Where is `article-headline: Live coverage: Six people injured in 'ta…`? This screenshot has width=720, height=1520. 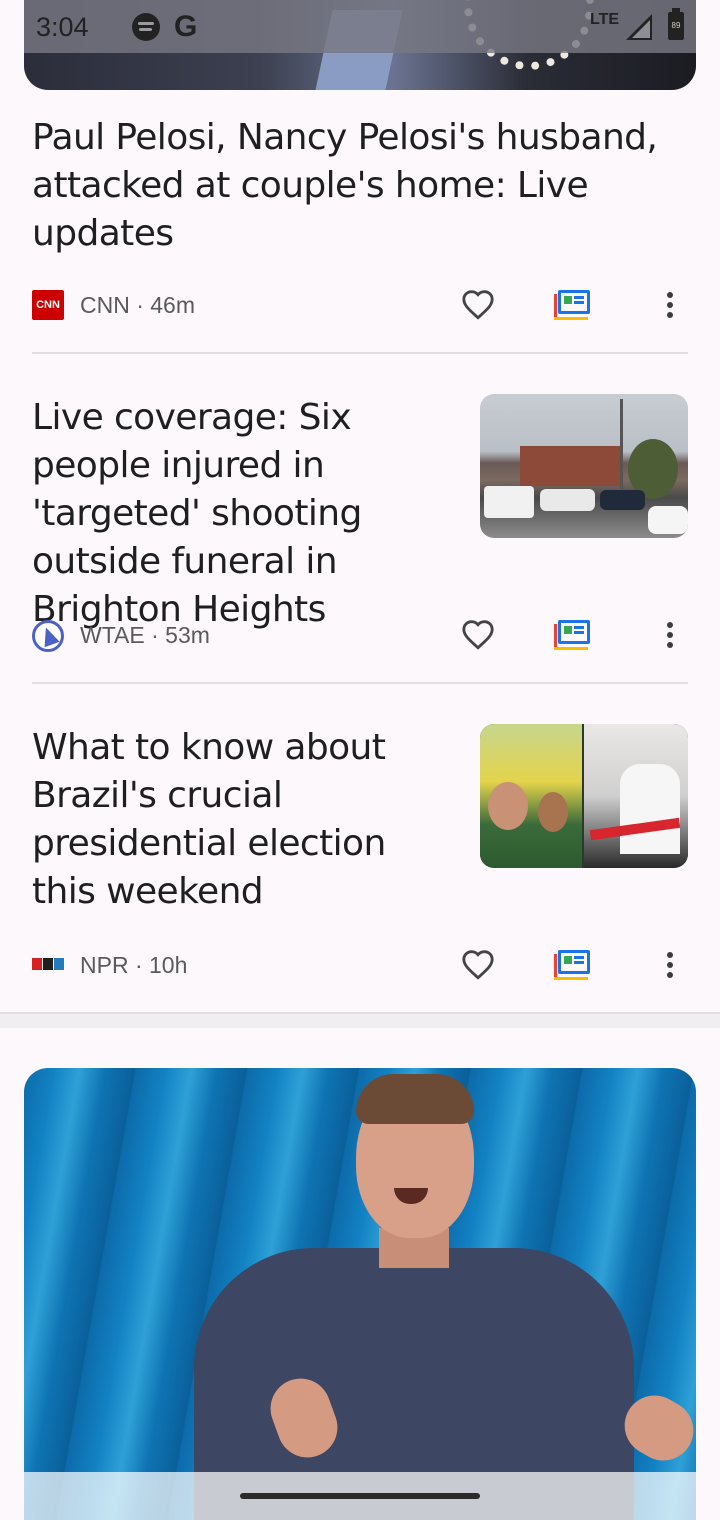 article-headline: Live coverage: Six people injured in 'ta… is located at coordinates (242, 514).